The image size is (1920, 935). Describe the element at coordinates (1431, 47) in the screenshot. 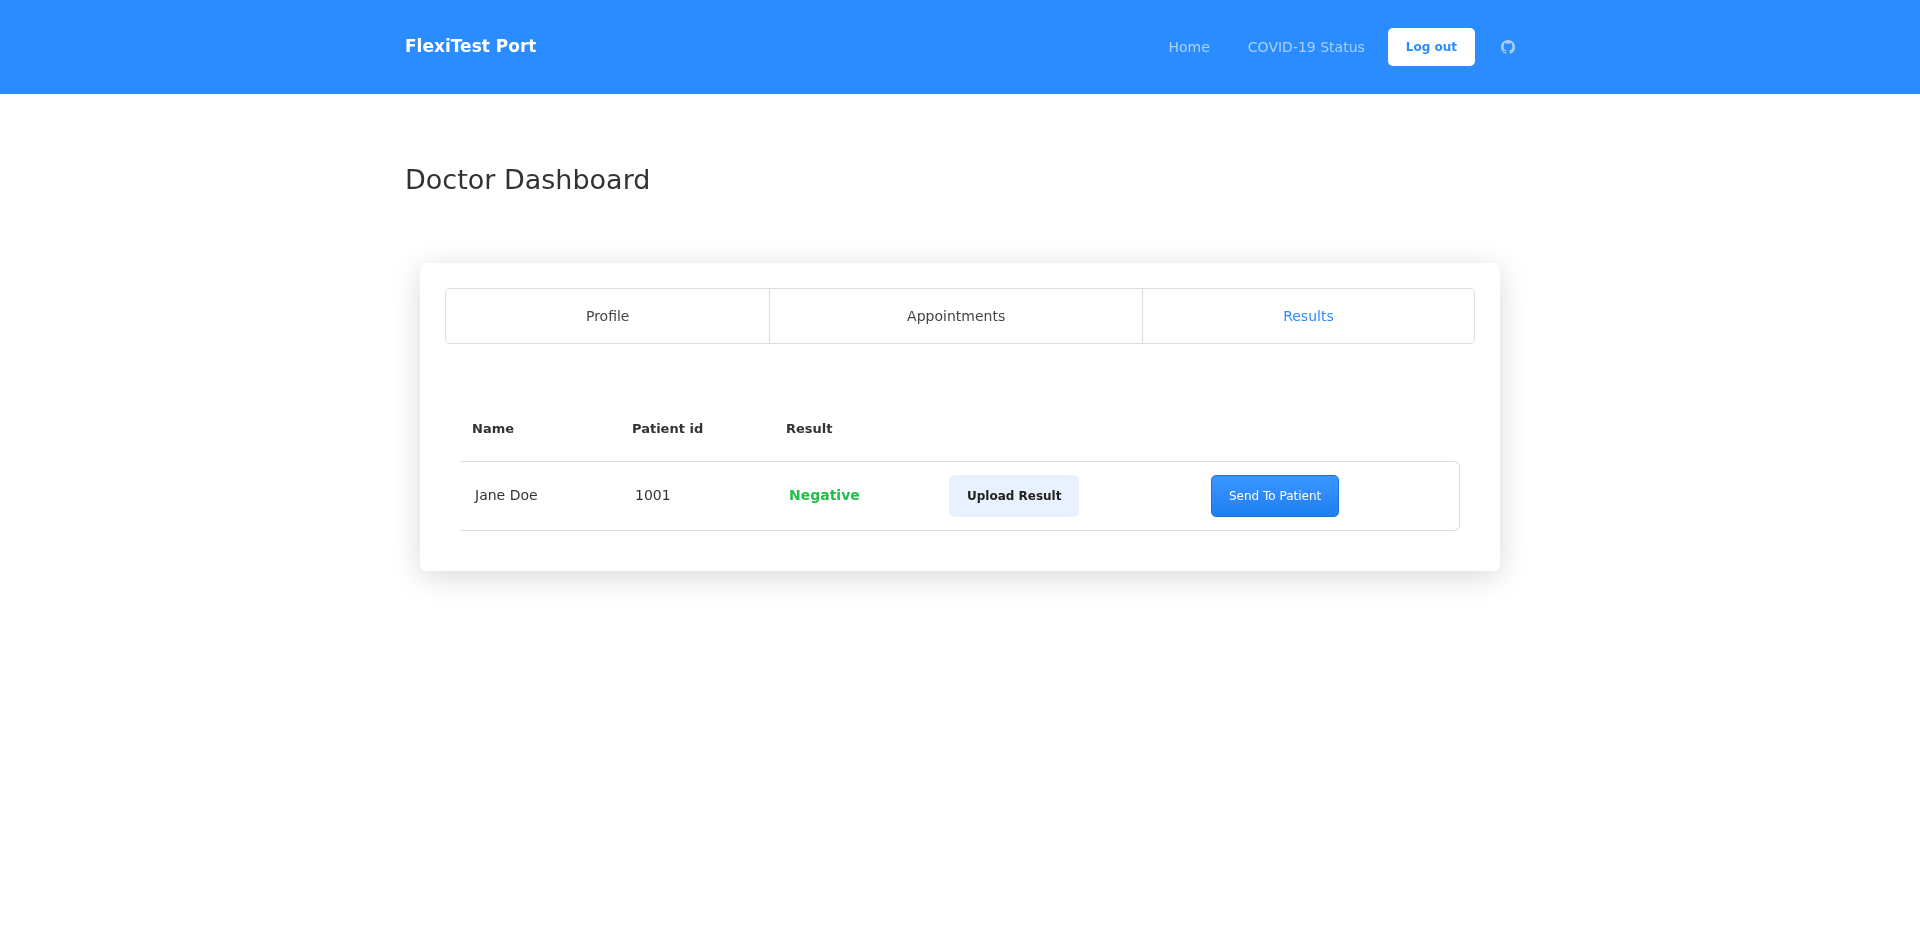

I see `logout-button: Log out` at that location.